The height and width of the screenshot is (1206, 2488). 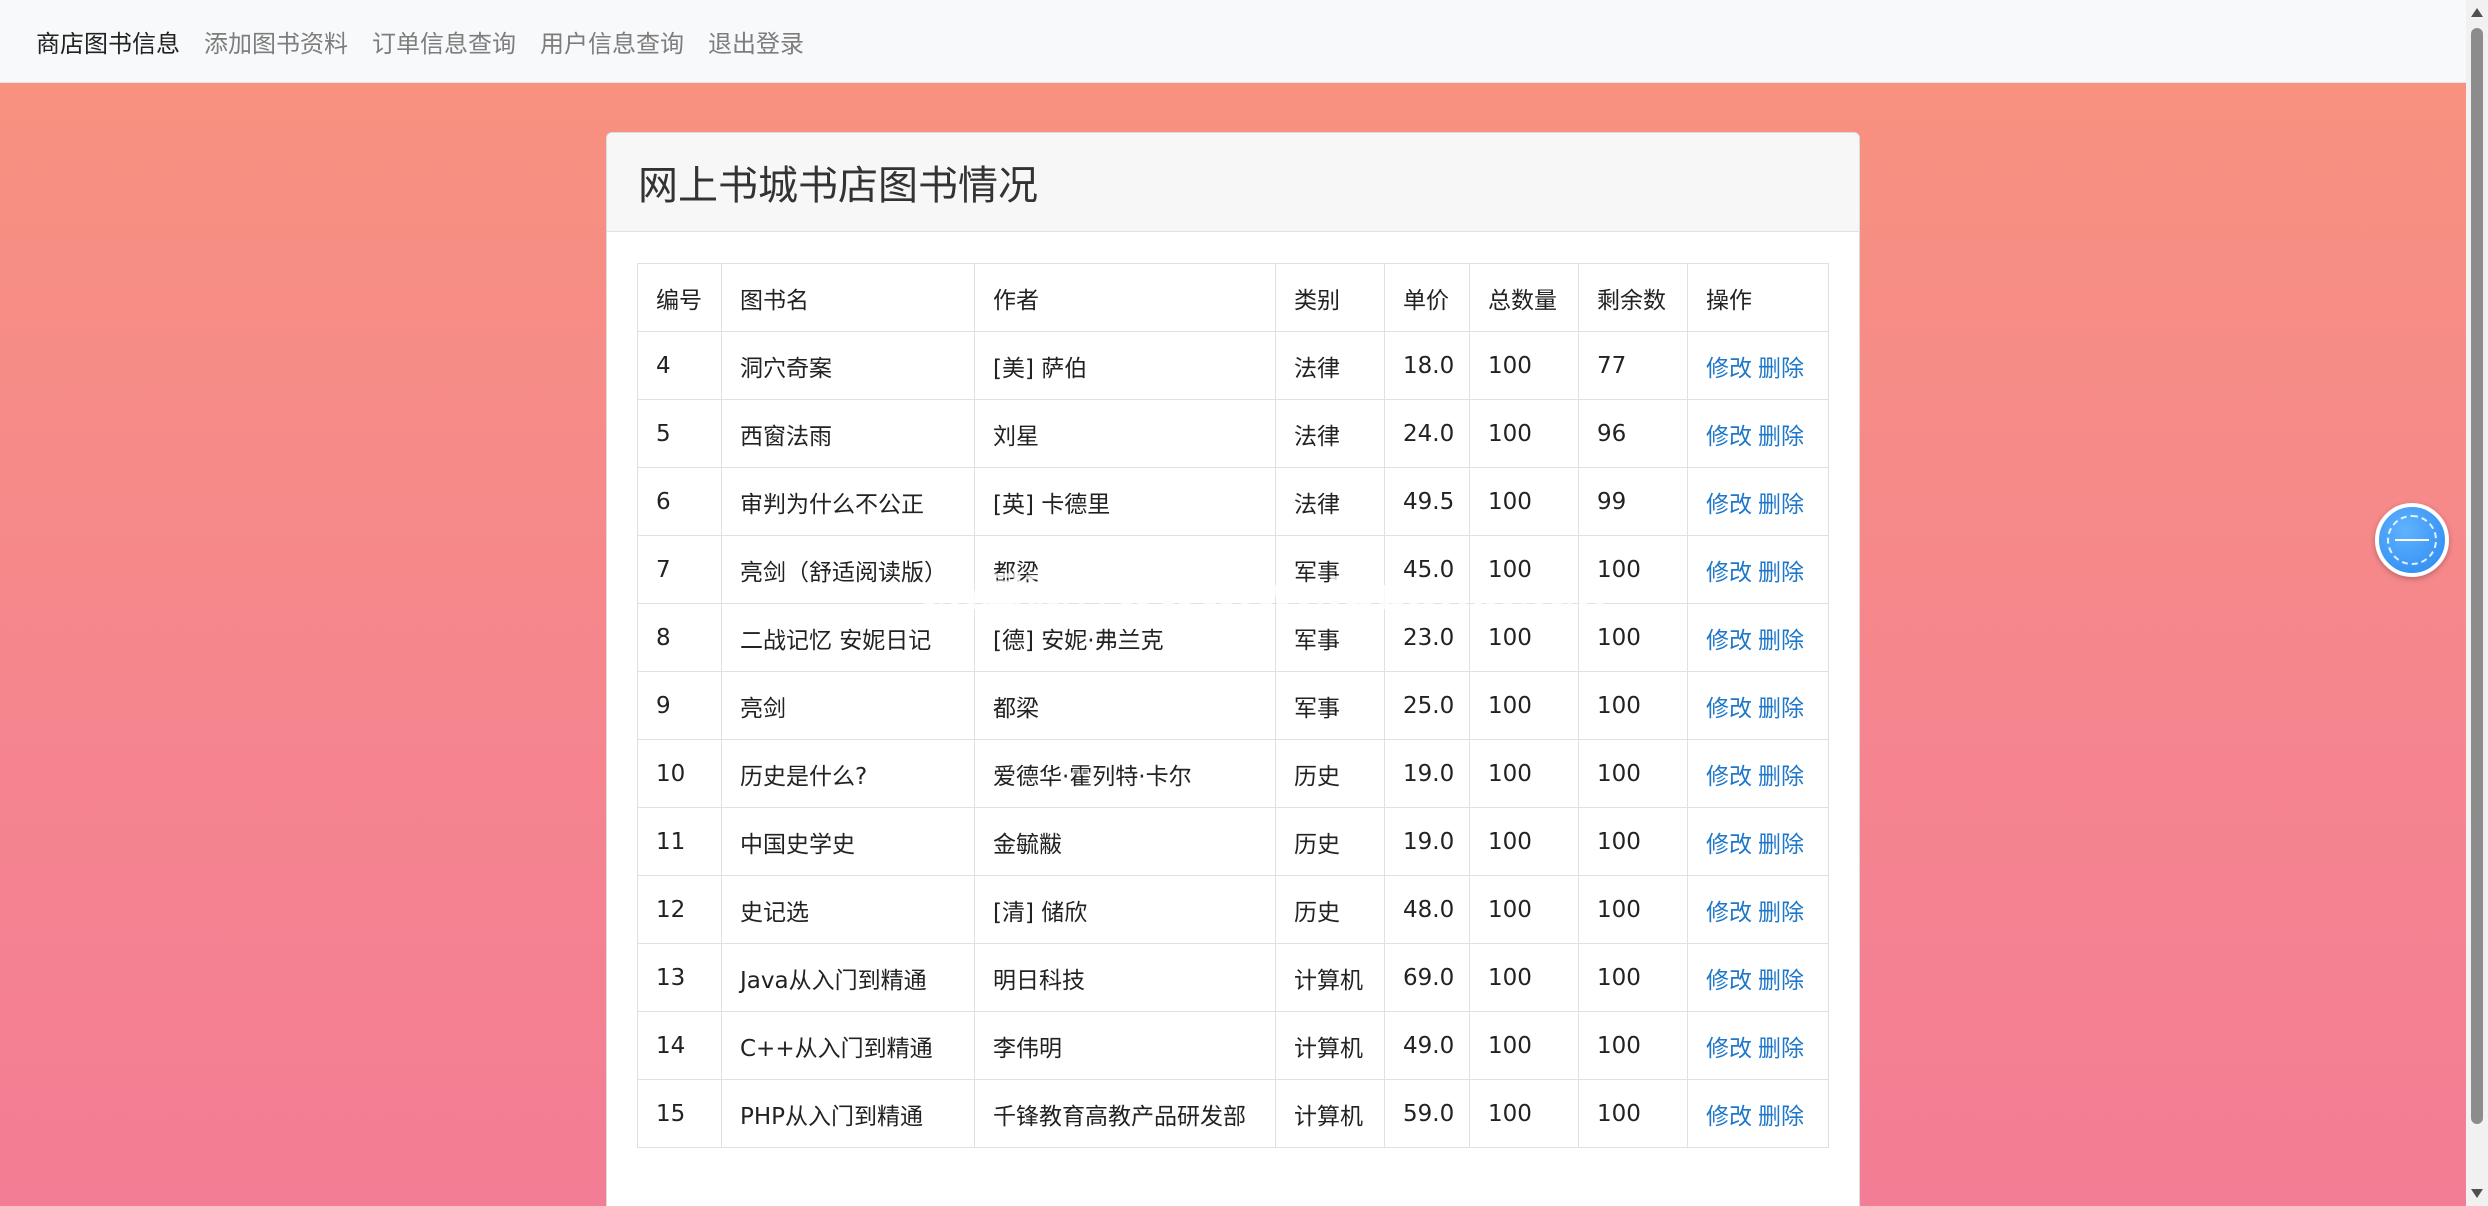 I want to click on cell-book-name: 审判为什么不公正, so click(x=848, y=501).